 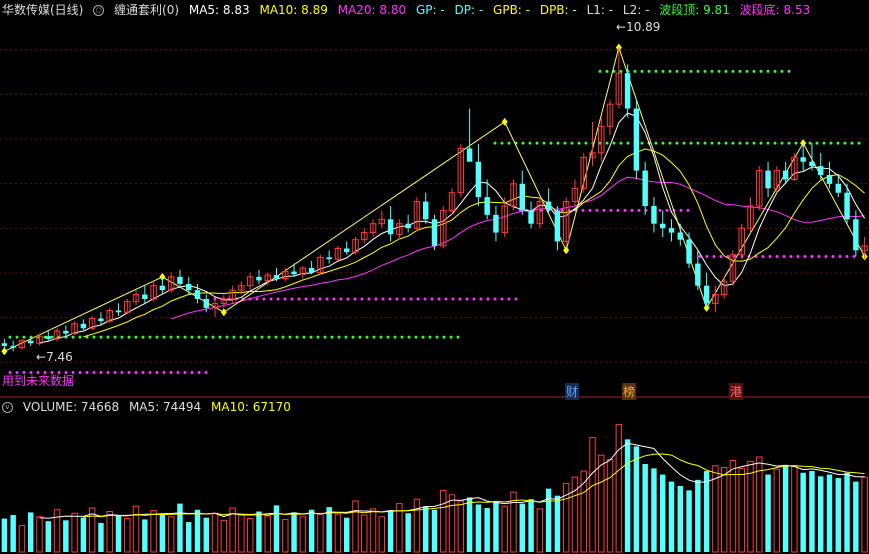 I want to click on settings-circle-icon: ○, so click(x=99, y=10).